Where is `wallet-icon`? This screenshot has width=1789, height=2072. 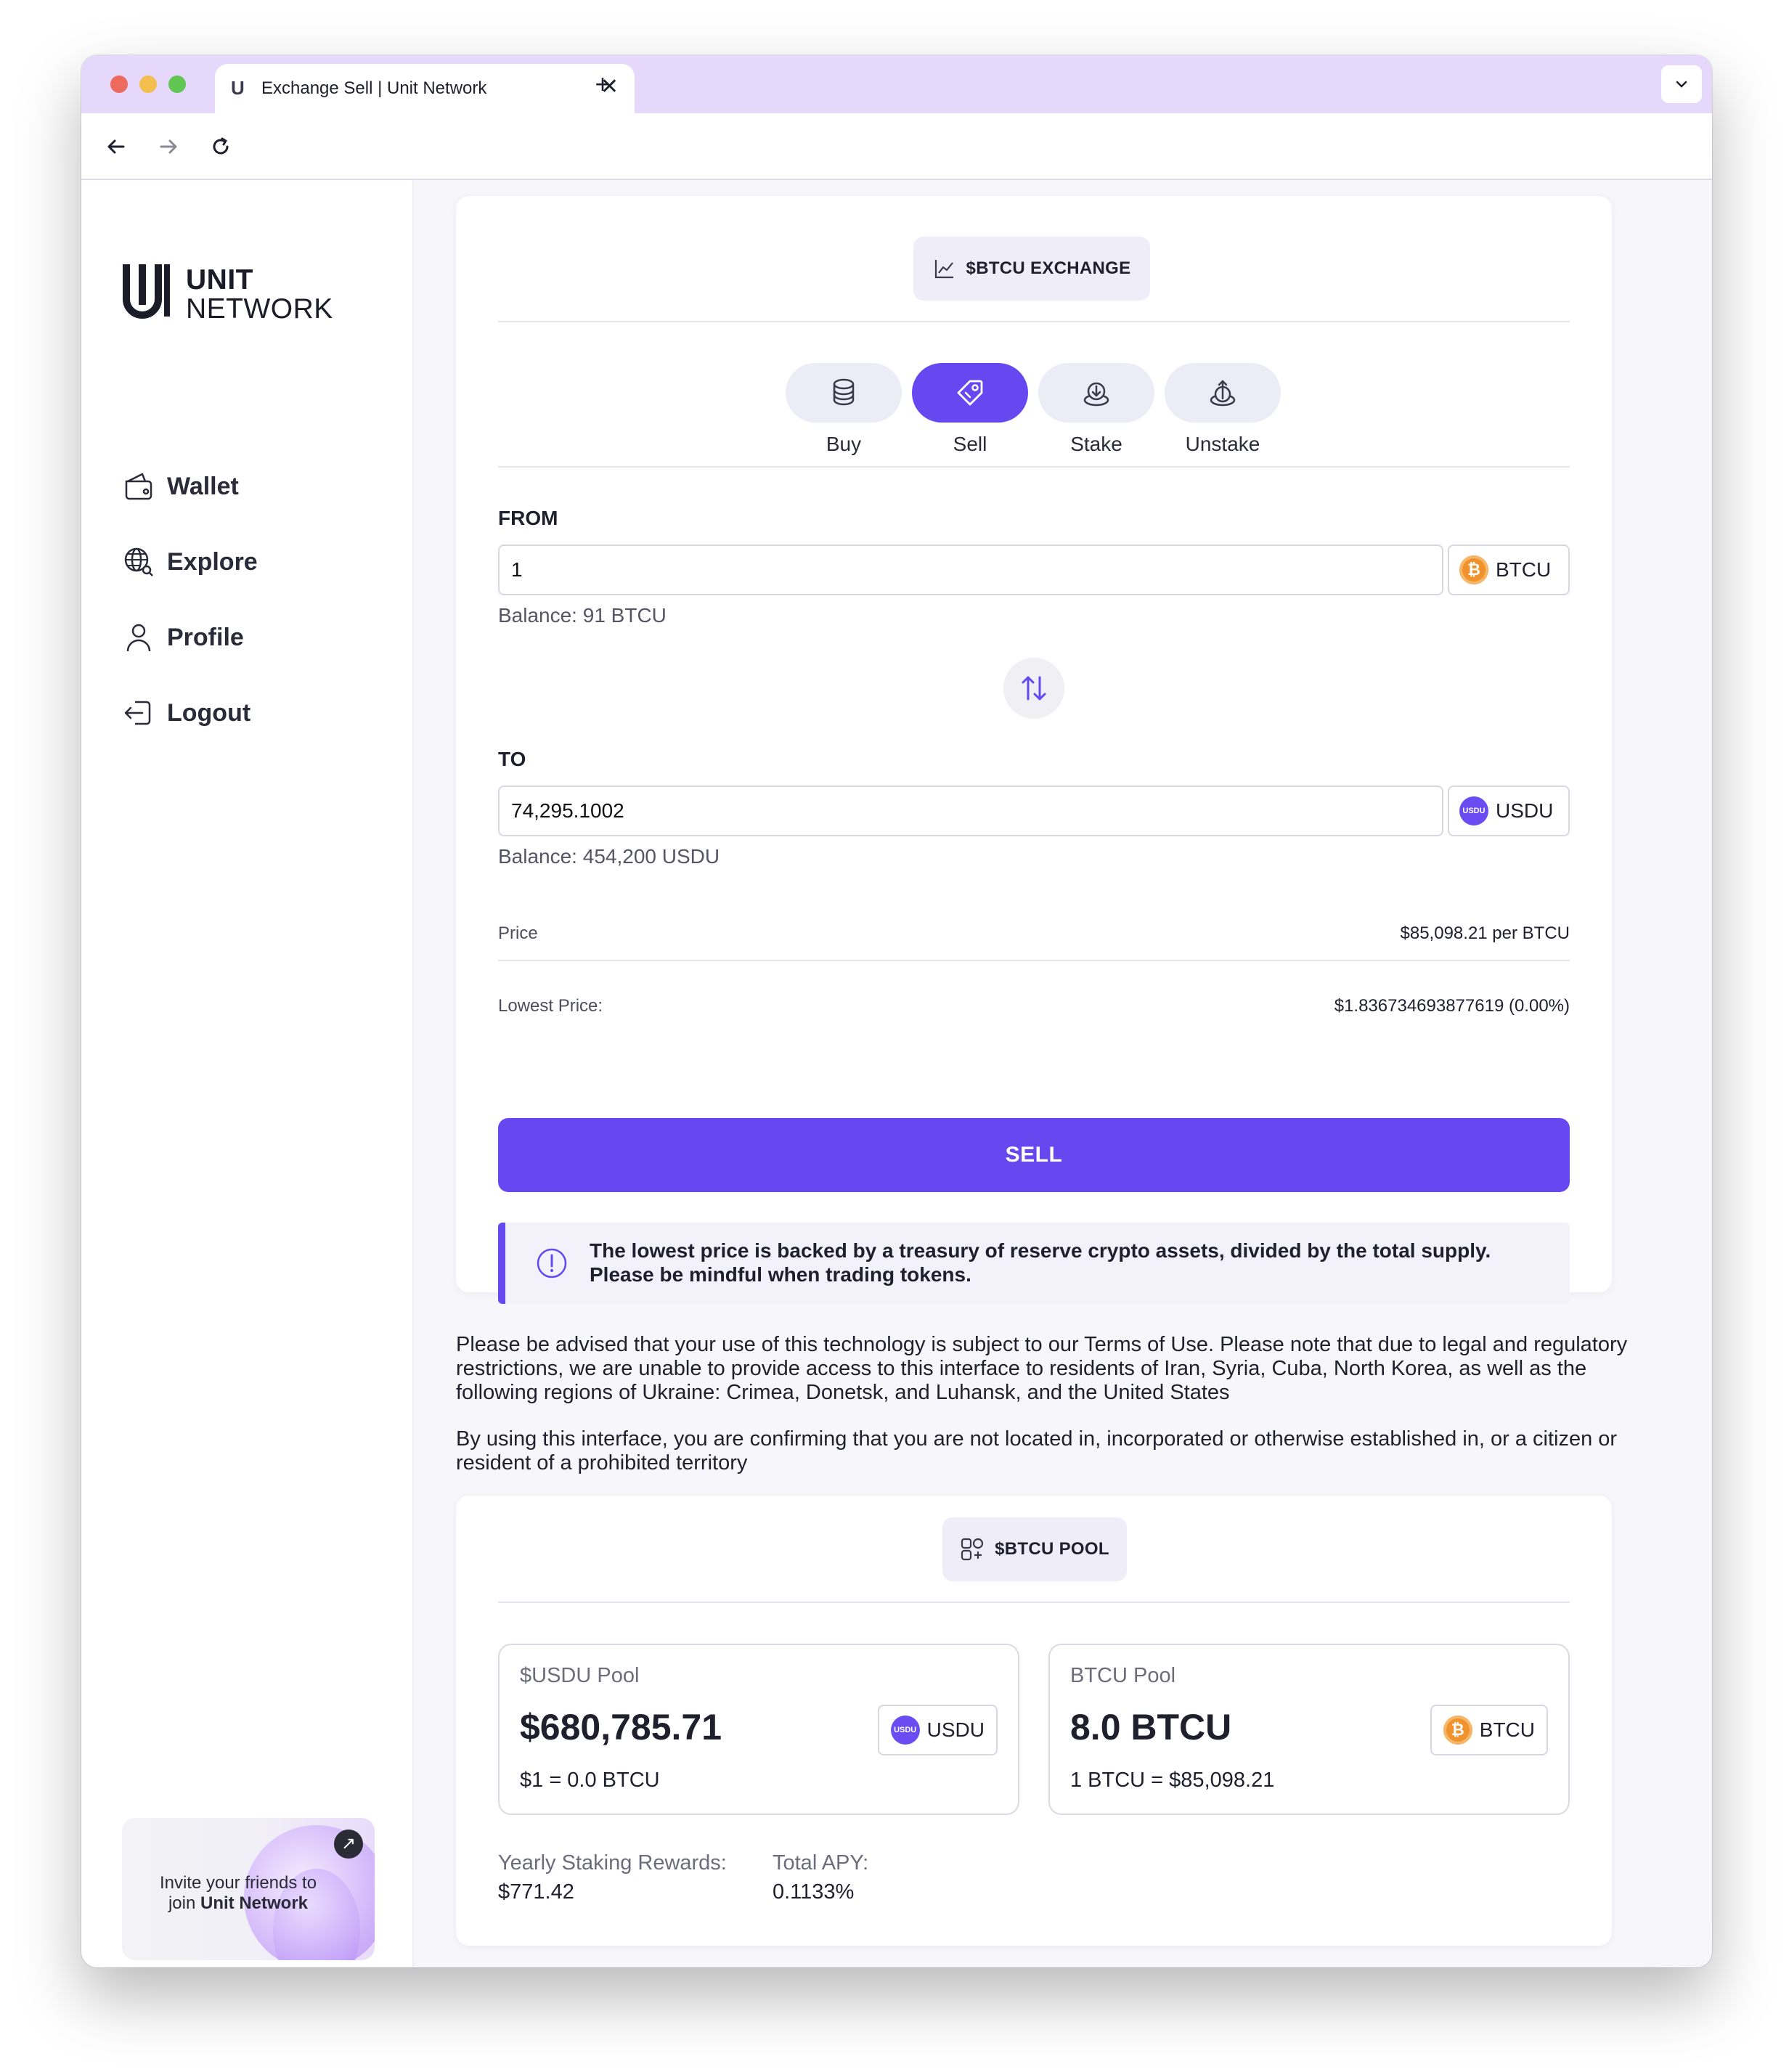
wallet-icon is located at coordinates (138, 486).